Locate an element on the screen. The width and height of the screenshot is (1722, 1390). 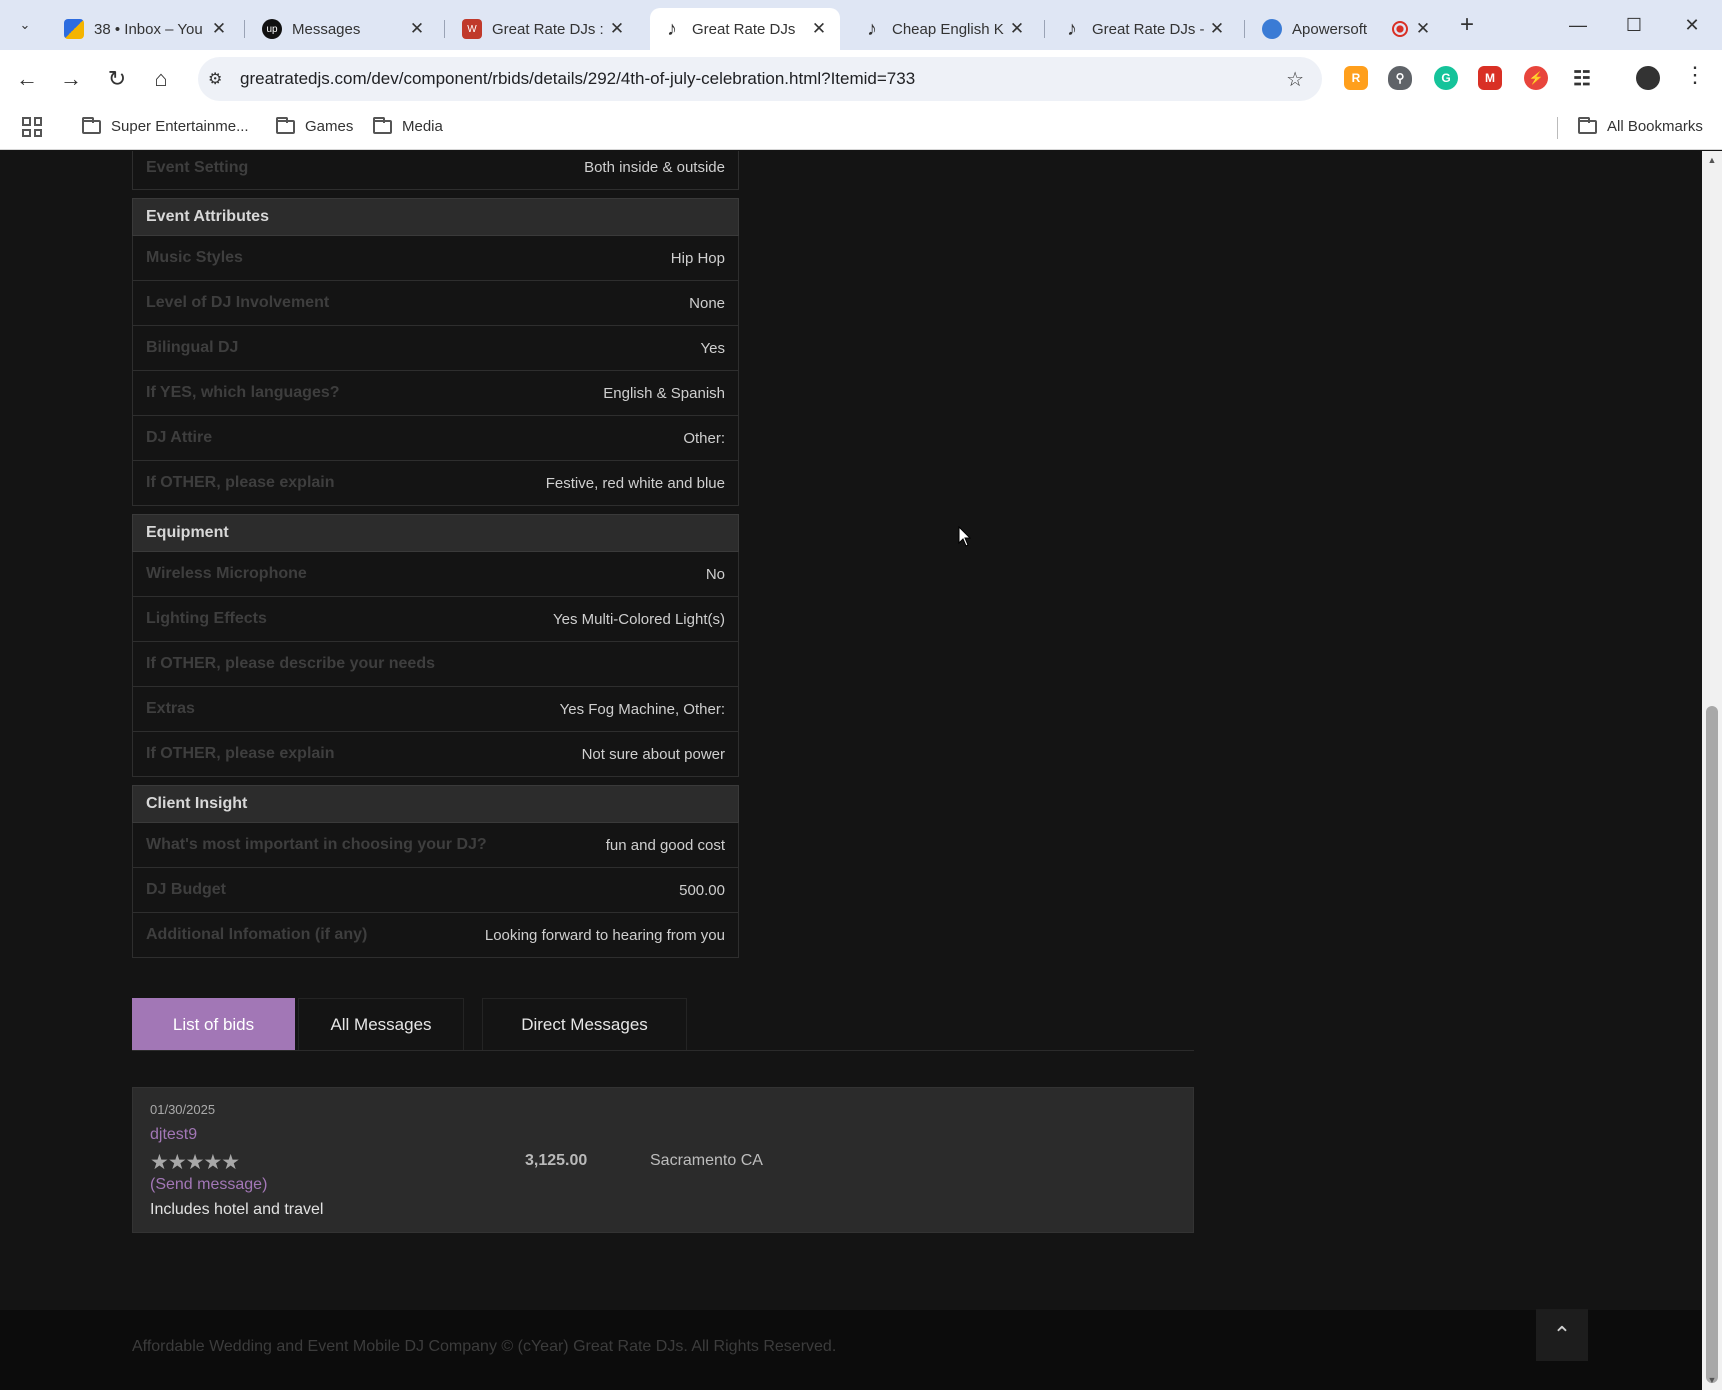
tab-messages: up Messages ✕ is located at coordinates (344, 29).